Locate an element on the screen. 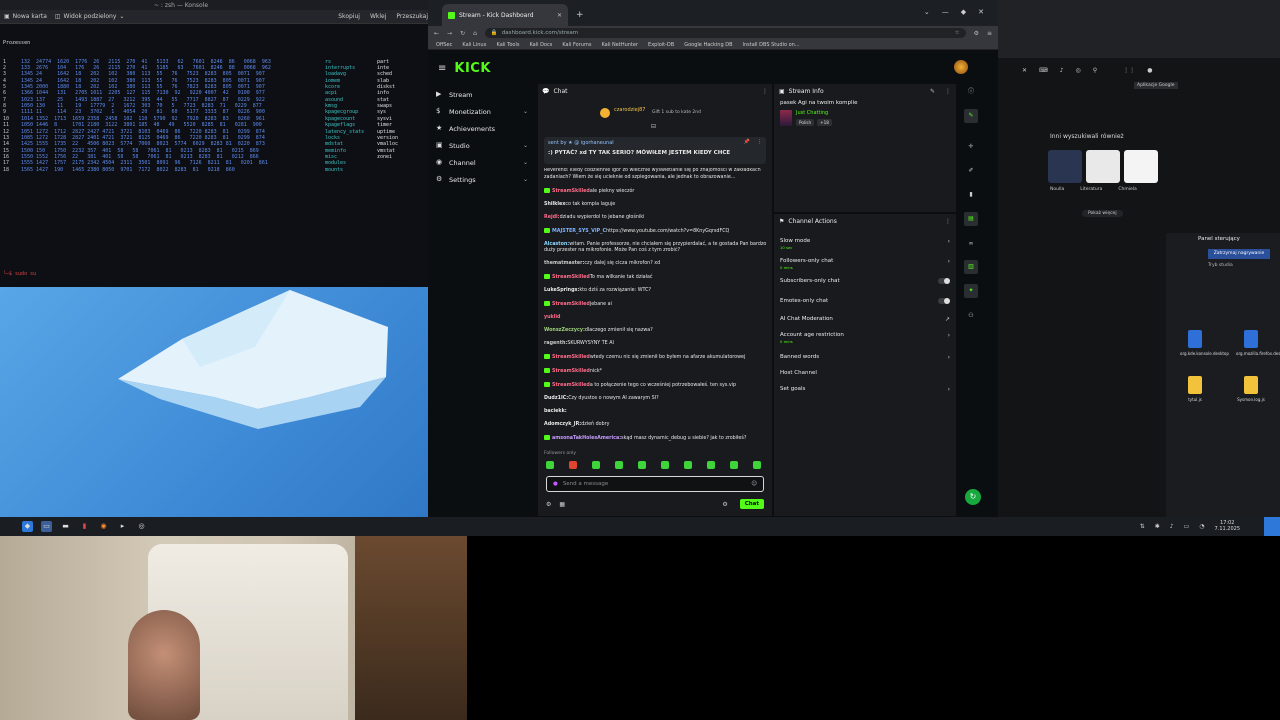 Image resolution: width=1280 pixels, height=720 pixels. chat-username: WonszZeczycy: is located at coordinates (564, 330).